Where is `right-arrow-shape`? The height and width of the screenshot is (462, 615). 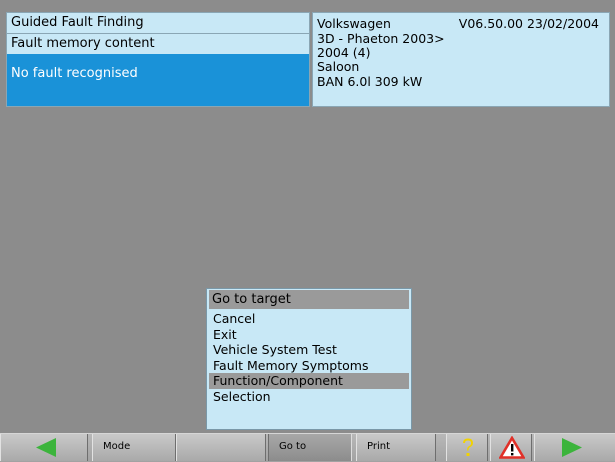
right-arrow-shape is located at coordinates (572, 447).